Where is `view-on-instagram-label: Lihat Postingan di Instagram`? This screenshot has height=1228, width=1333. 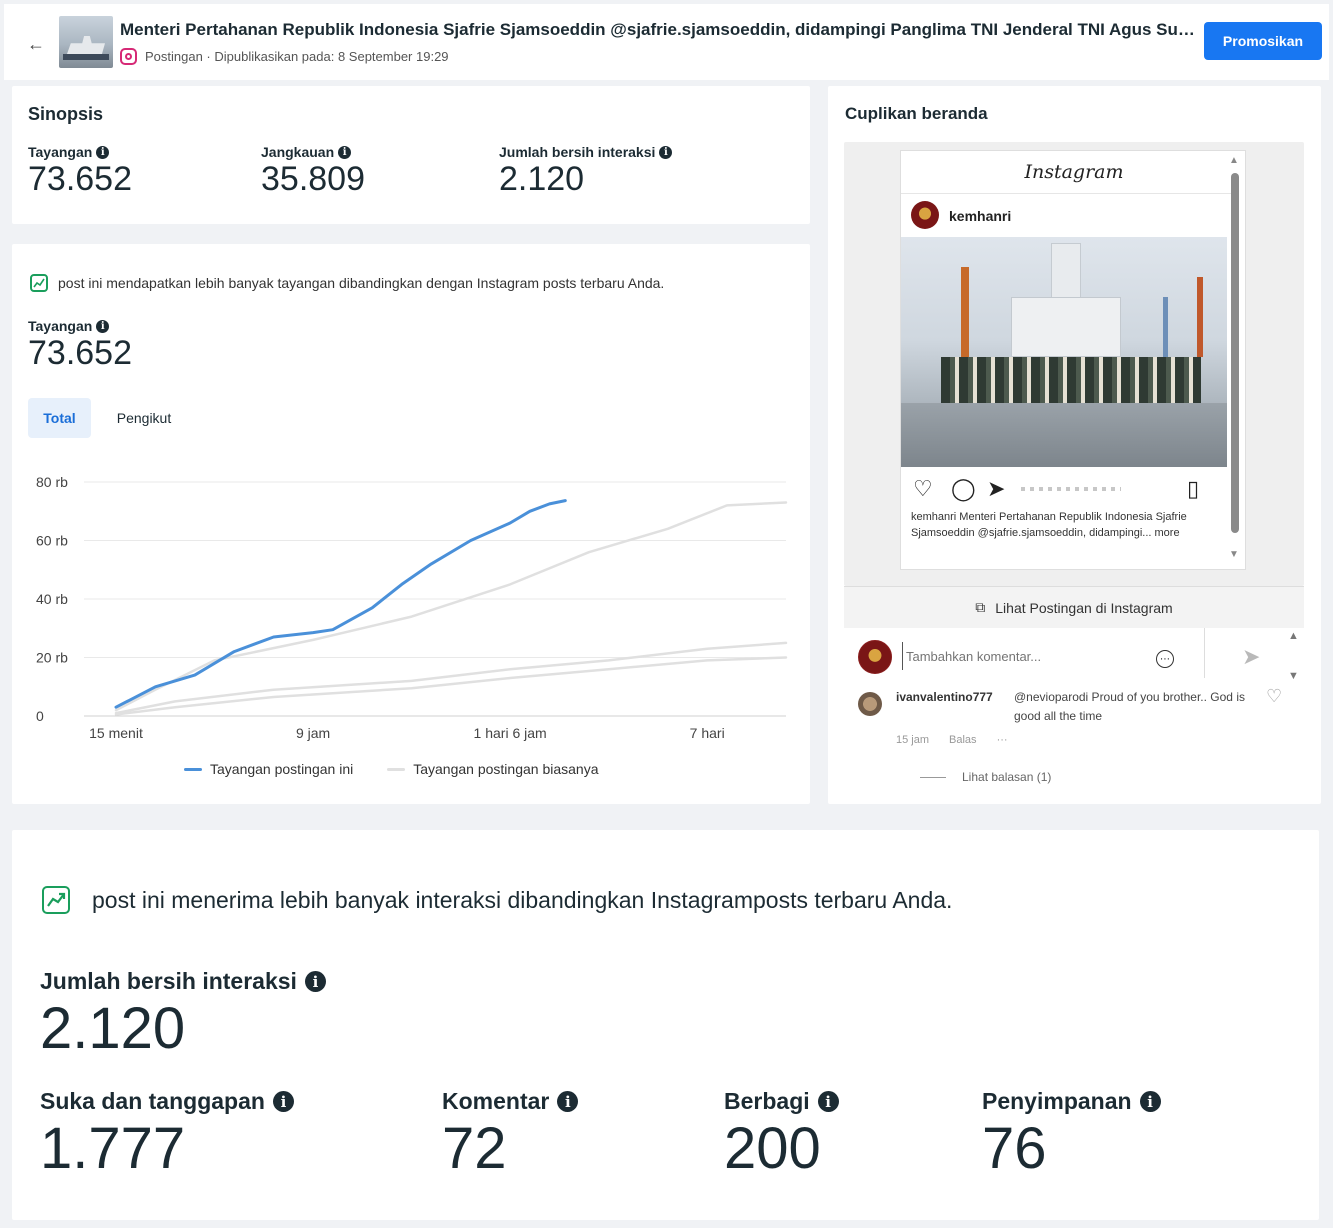
view-on-instagram-label: Lihat Postingan di Instagram is located at coordinates (1084, 607).